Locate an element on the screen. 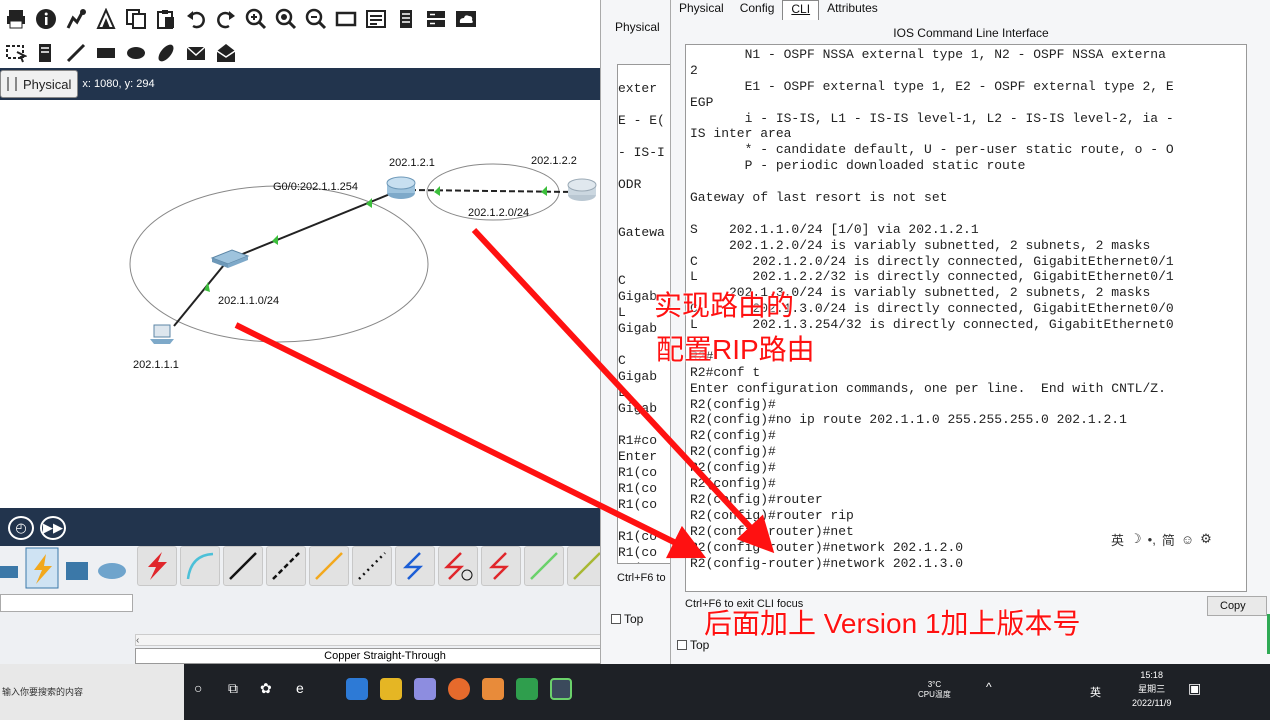  ime-mode: 简 is located at coordinates (1168, 539).